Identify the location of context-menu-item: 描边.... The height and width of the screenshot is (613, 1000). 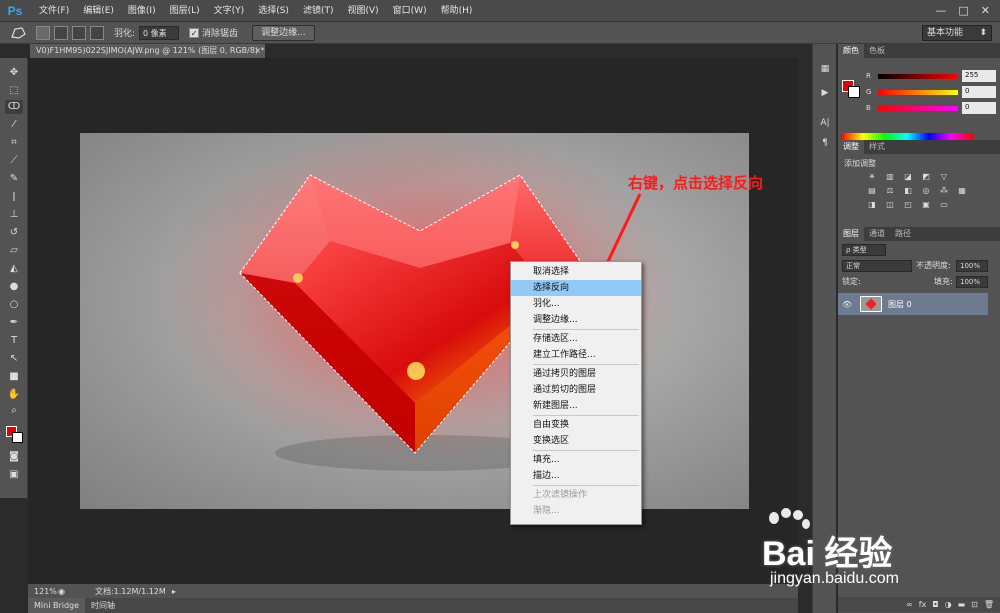
(576, 476).